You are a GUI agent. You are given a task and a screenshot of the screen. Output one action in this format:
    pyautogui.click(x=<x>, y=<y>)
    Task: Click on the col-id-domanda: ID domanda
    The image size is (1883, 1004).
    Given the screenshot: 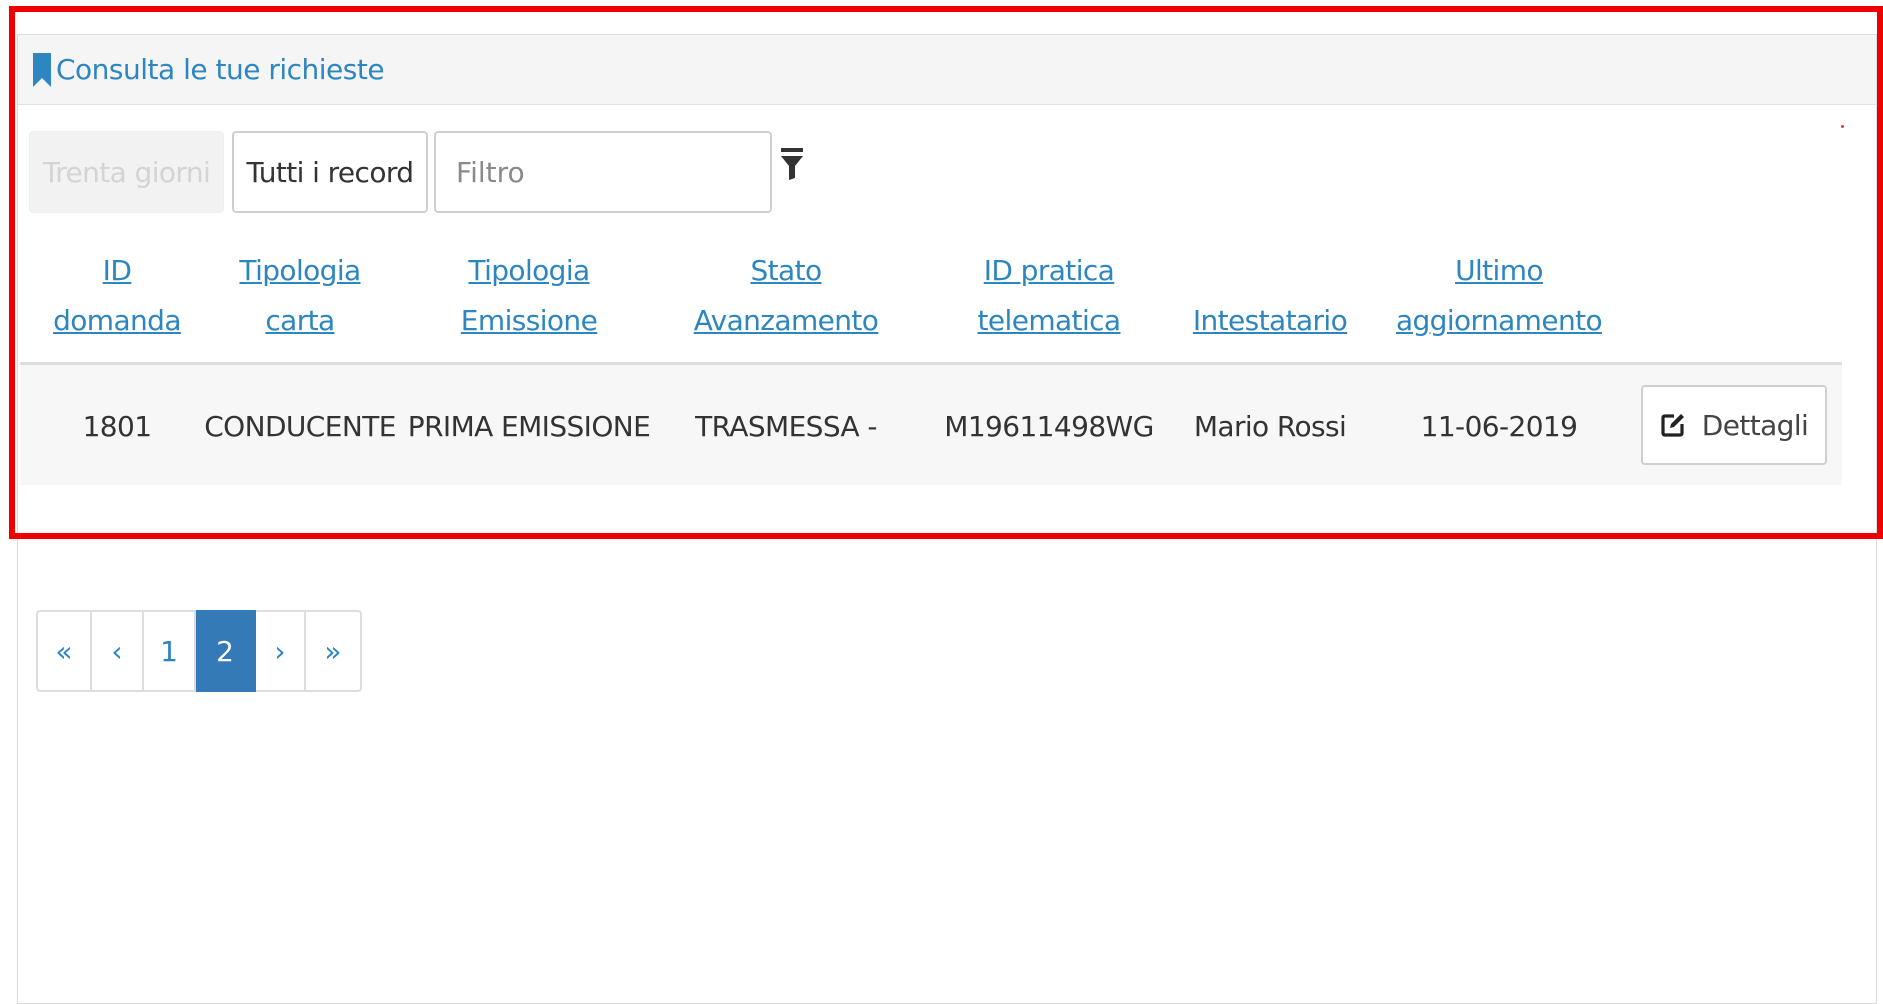 What is the action you would take?
    pyautogui.click(x=117, y=296)
    